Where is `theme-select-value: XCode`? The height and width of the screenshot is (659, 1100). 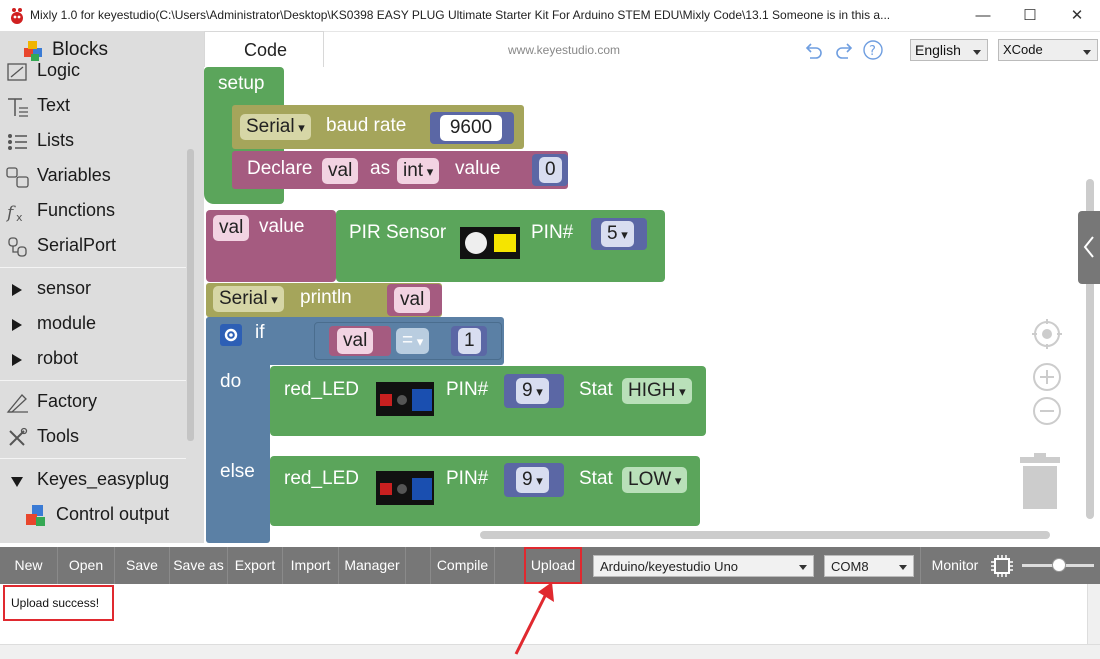
theme-select-value: XCode is located at coordinates (1023, 49).